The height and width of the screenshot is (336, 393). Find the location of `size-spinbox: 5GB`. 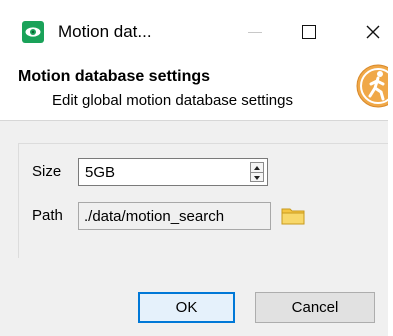

size-spinbox: 5GB is located at coordinates (173, 172).